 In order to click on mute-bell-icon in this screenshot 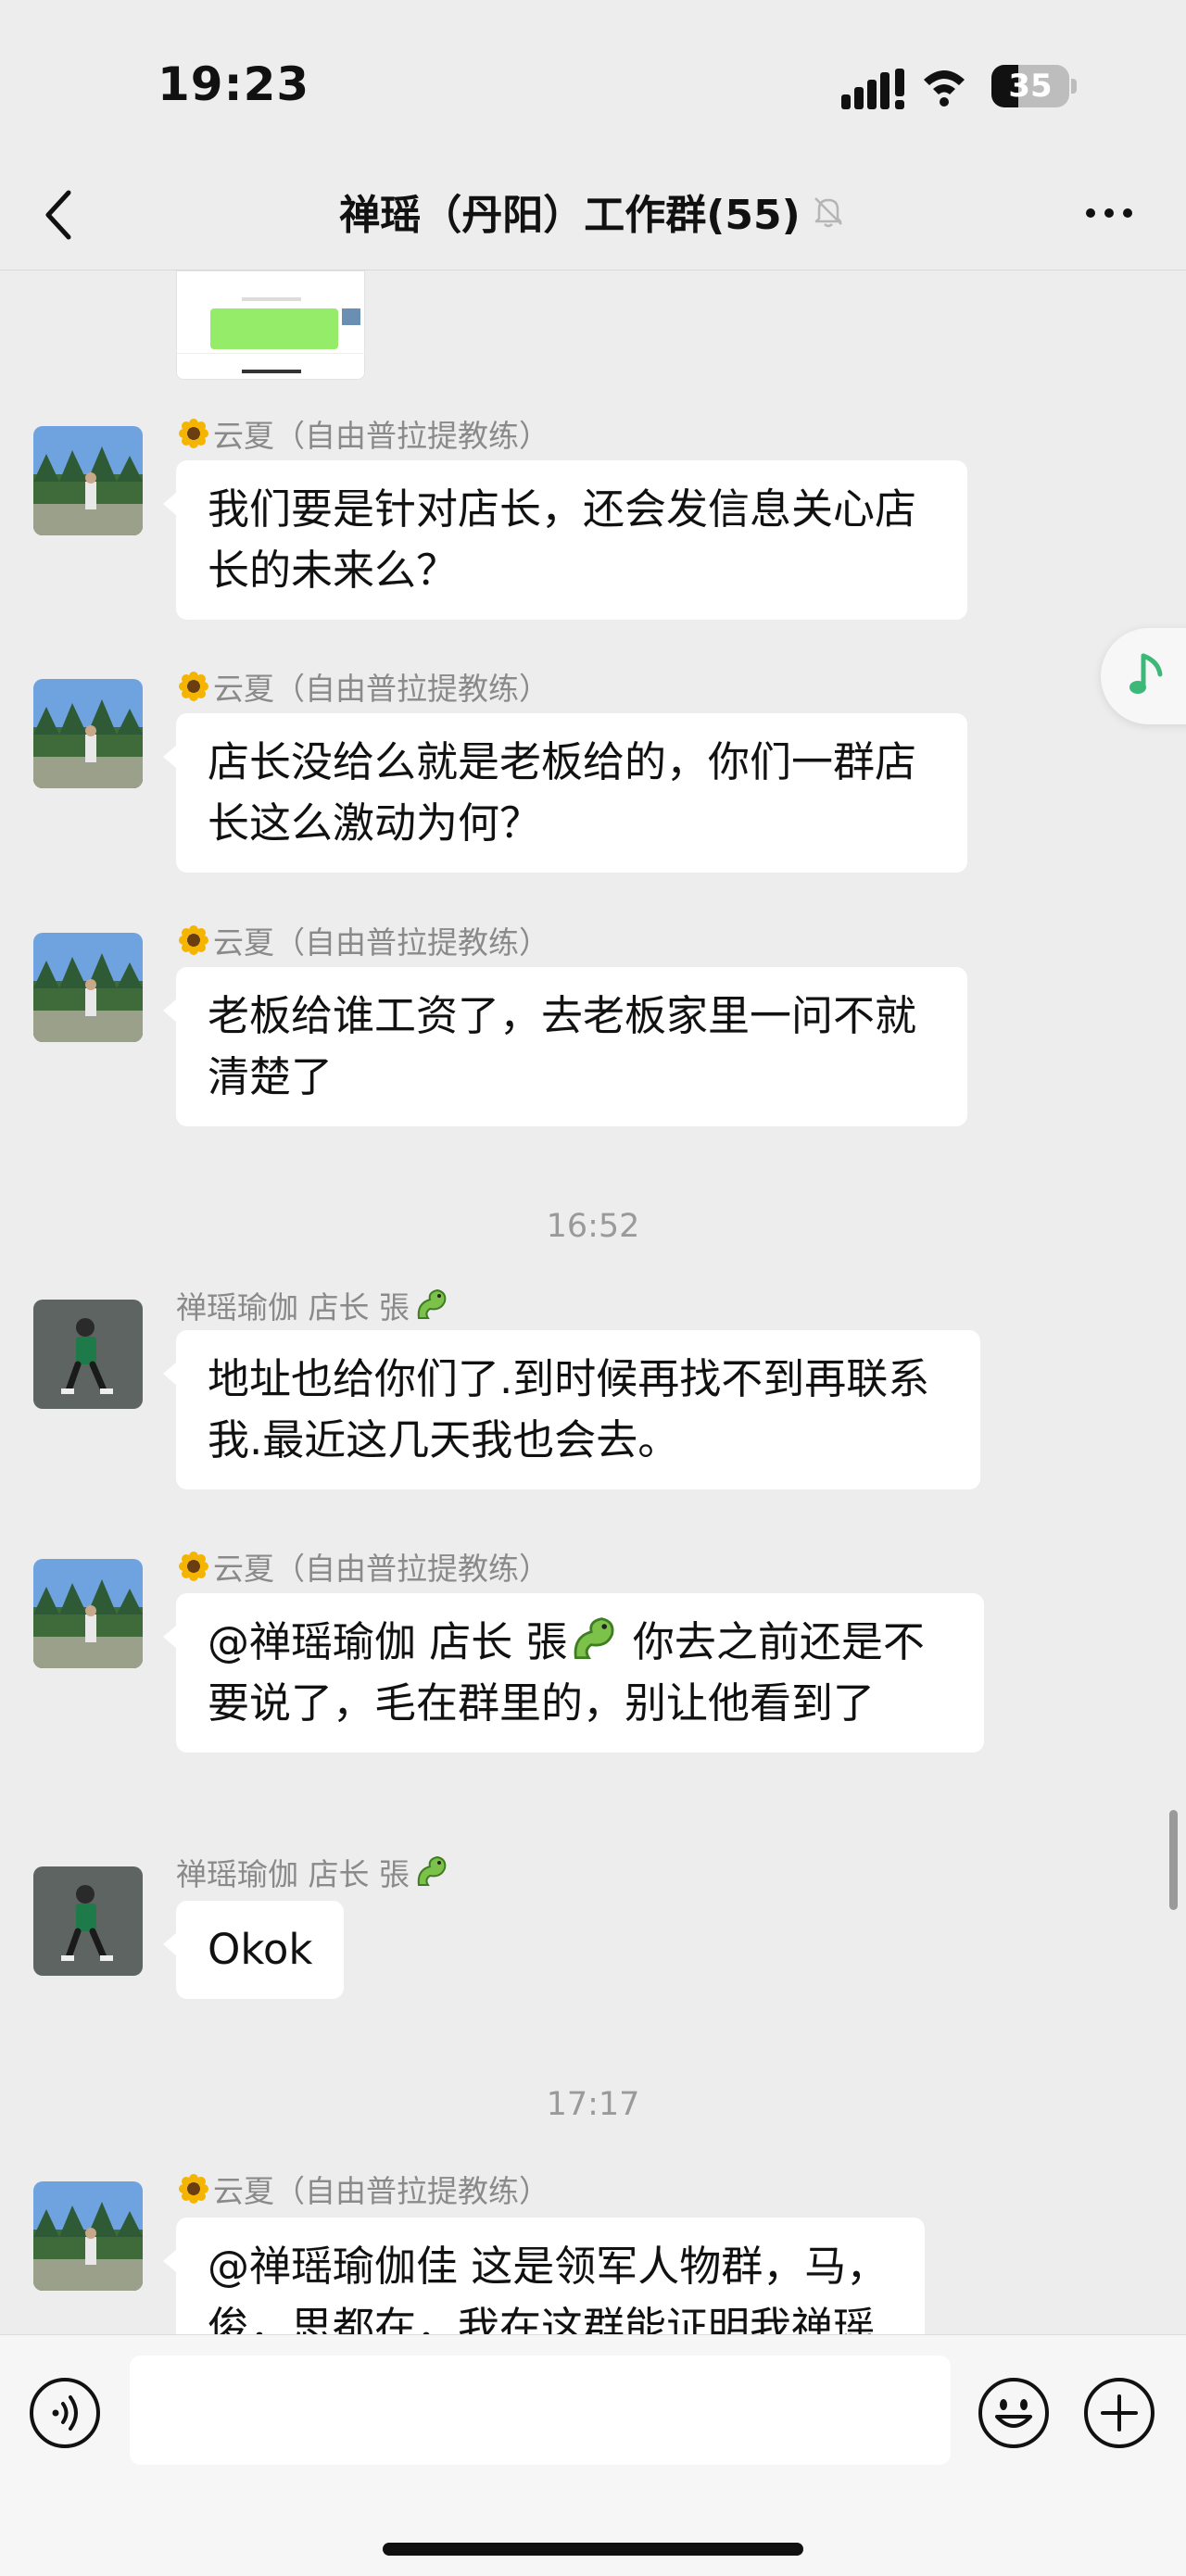, I will do `click(828, 212)`.